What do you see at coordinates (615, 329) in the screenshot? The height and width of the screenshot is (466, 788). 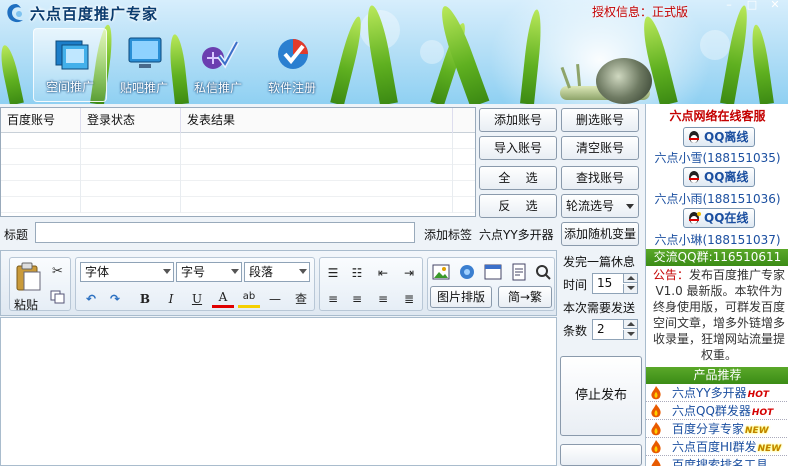 I see `post-count-stepper: 2` at bounding box center [615, 329].